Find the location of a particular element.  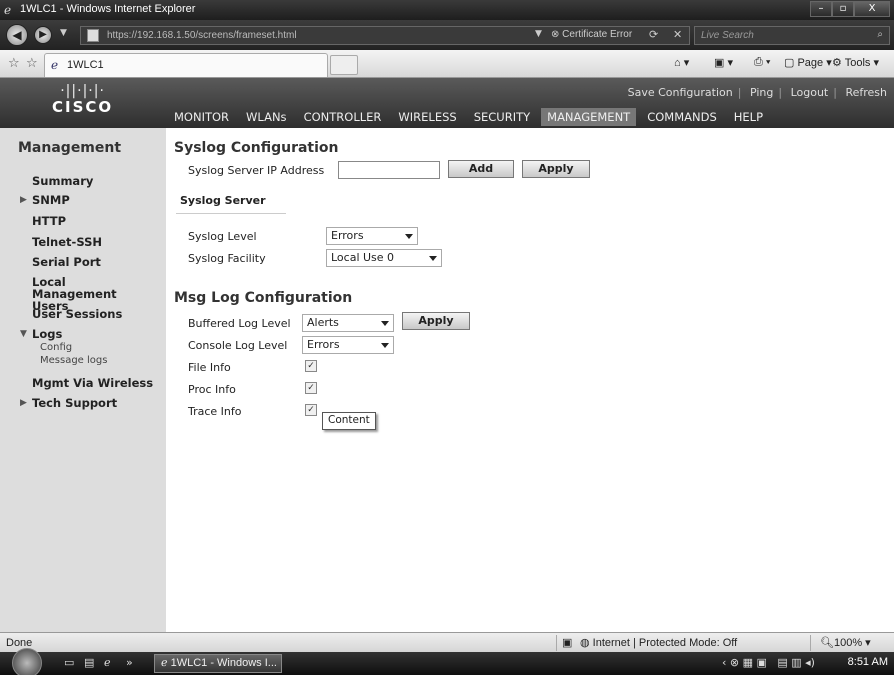

minimize-button: – is located at coordinates (821, 9).